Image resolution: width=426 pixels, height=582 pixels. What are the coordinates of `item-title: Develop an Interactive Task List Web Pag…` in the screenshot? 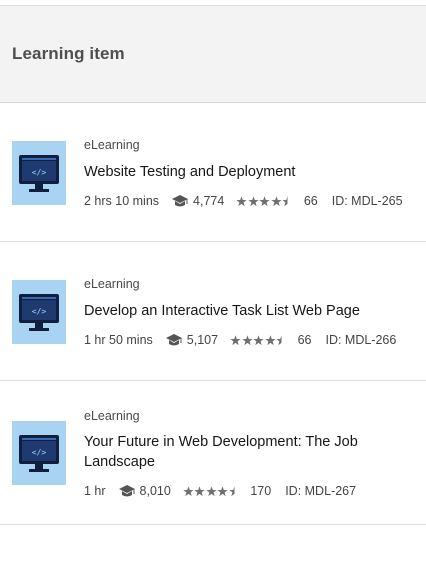 It's located at (244, 311).